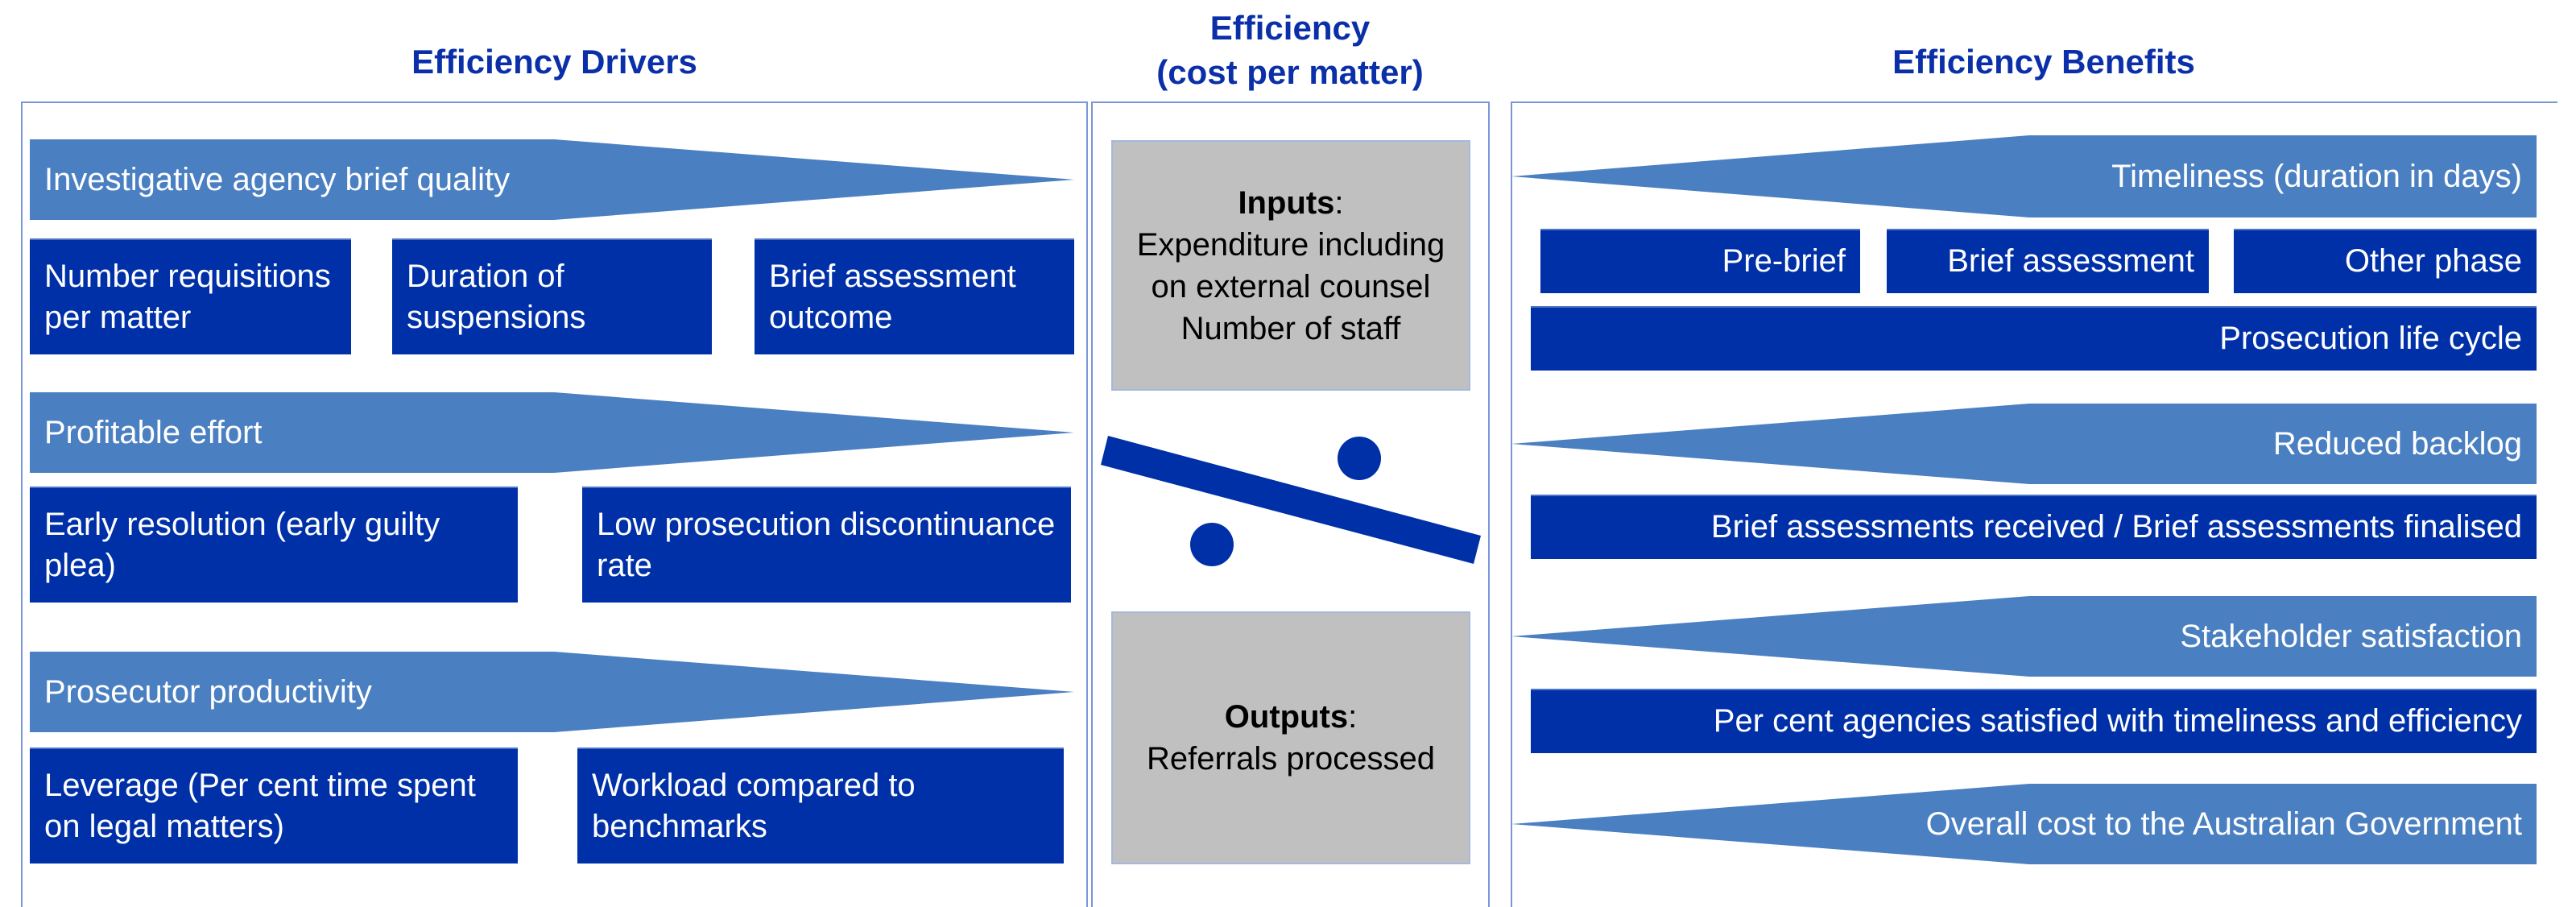 The height and width of the screenshot is (907, 2576). I want to click on percent-division-icon, so click(1291, 501).